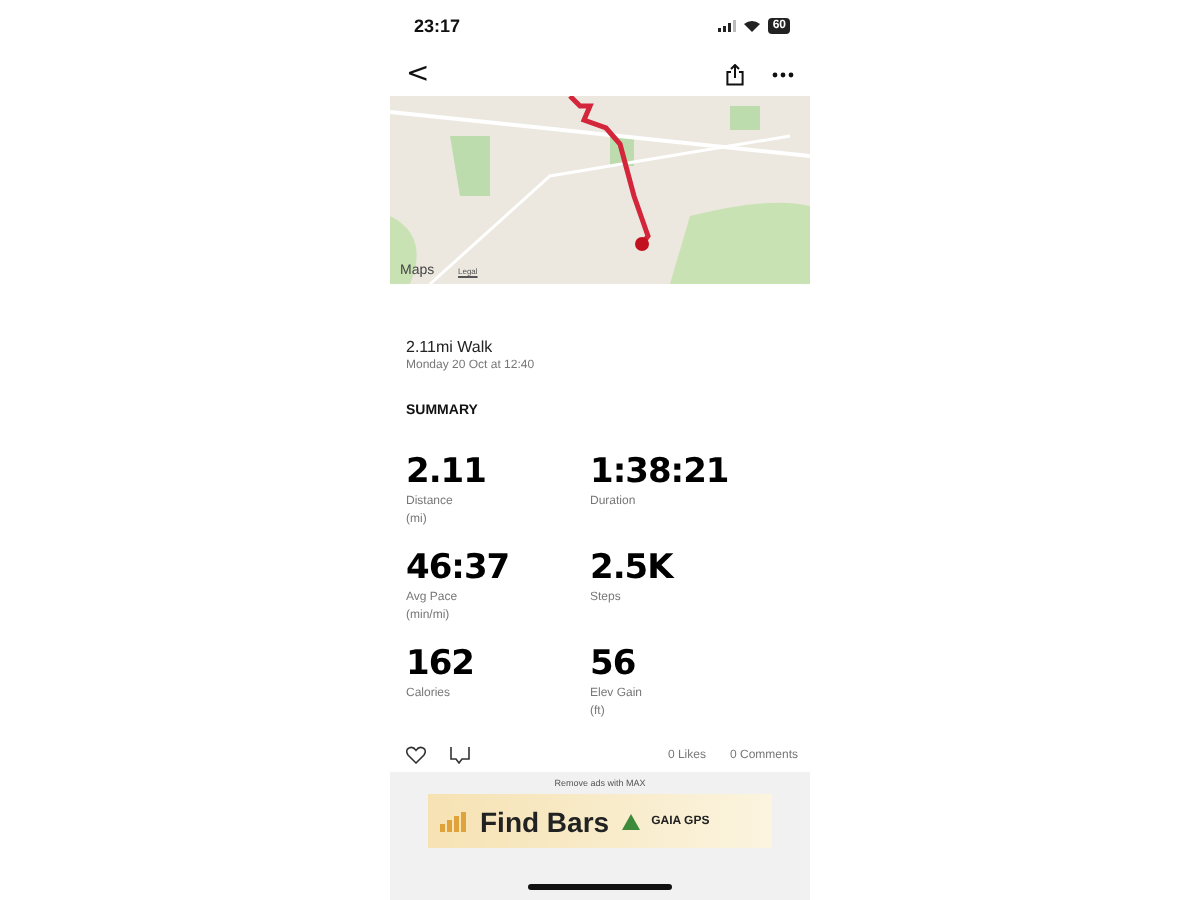 Image resolution: width=1200 pixels, height=900 pixels. What do you see at coordinates (418, 74) in the screenshot?
I see `back-button: <` at bounding box center [418, 74].